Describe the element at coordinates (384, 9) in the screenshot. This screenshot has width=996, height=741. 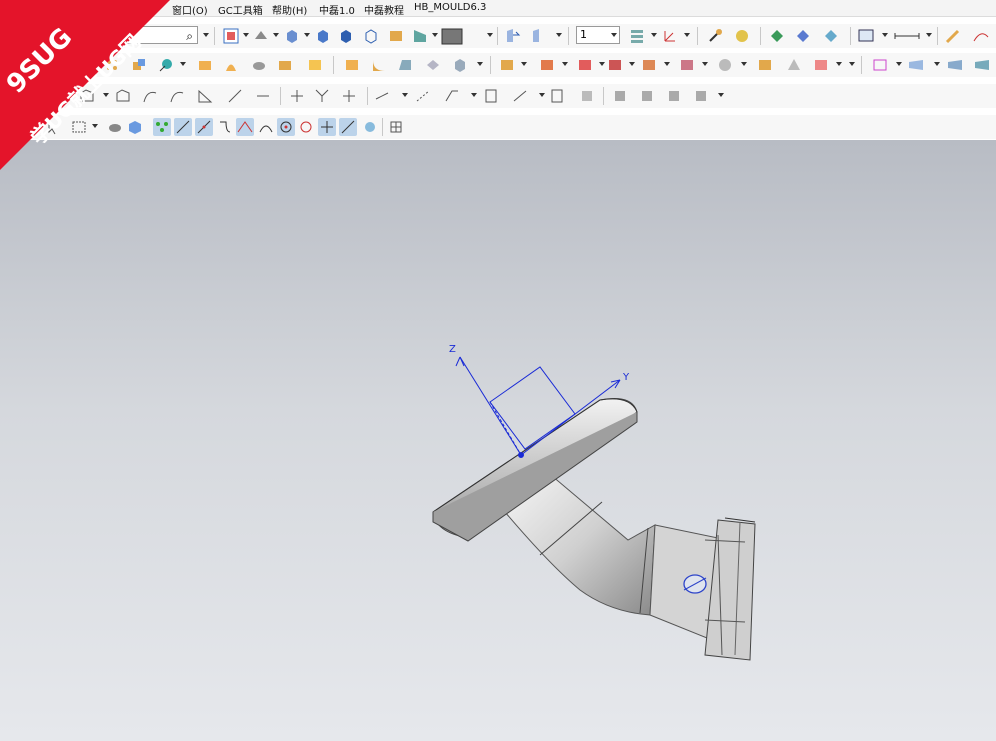
I see `menu-item-zhonglei-tutorial: 中磊教程` at that location.